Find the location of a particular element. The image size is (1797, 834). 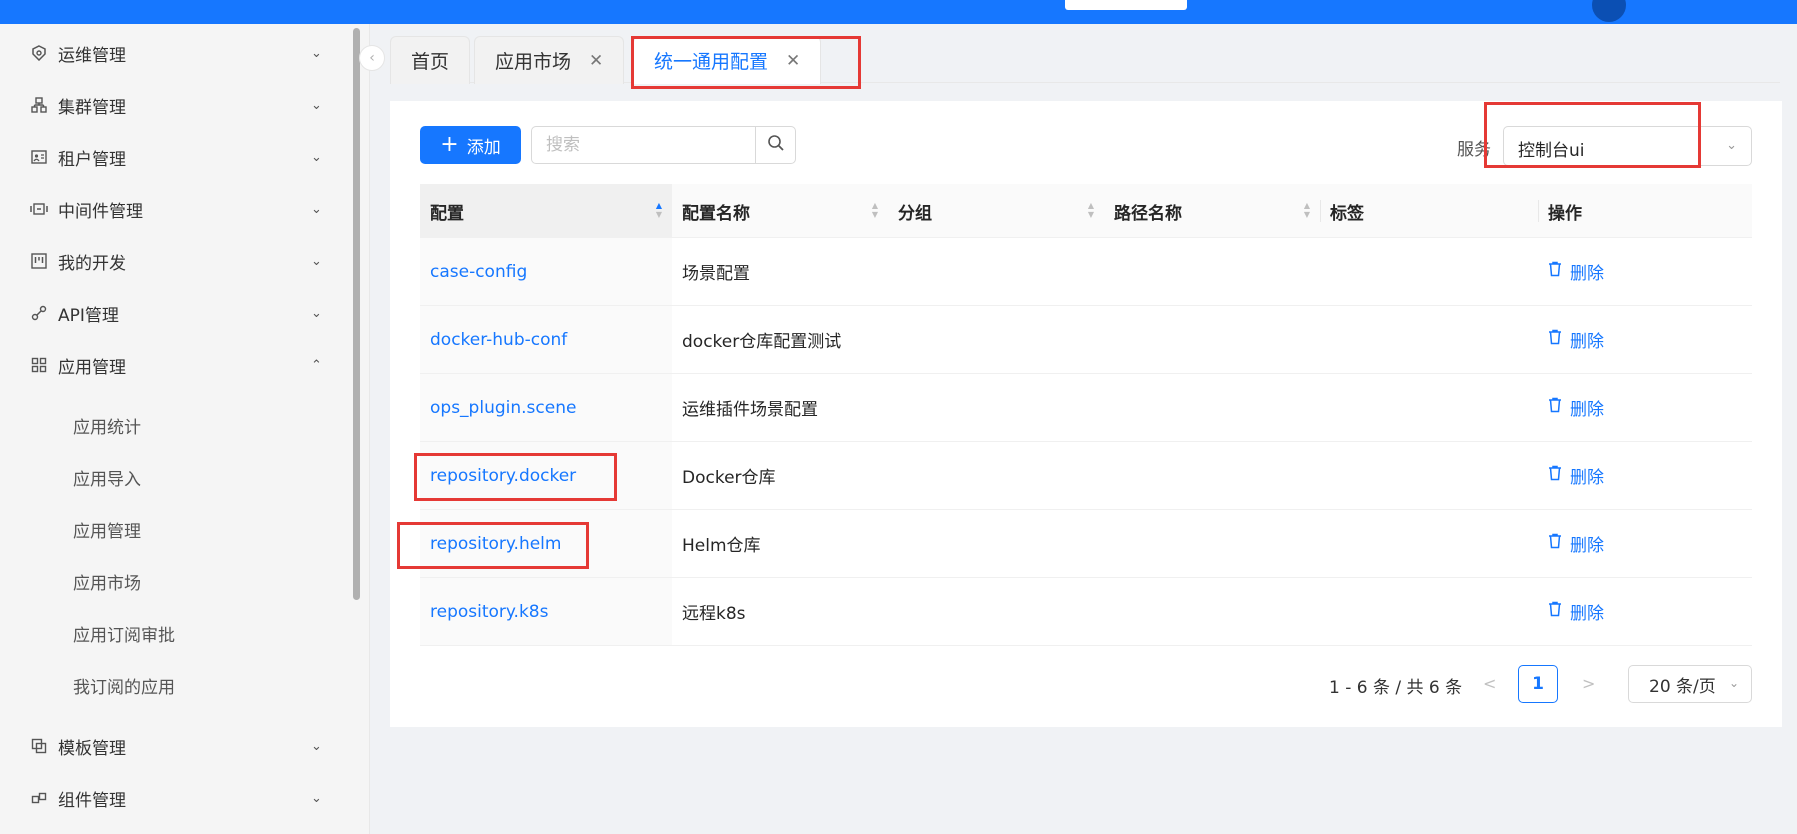

search-icon is located at coordinates (776, 145).